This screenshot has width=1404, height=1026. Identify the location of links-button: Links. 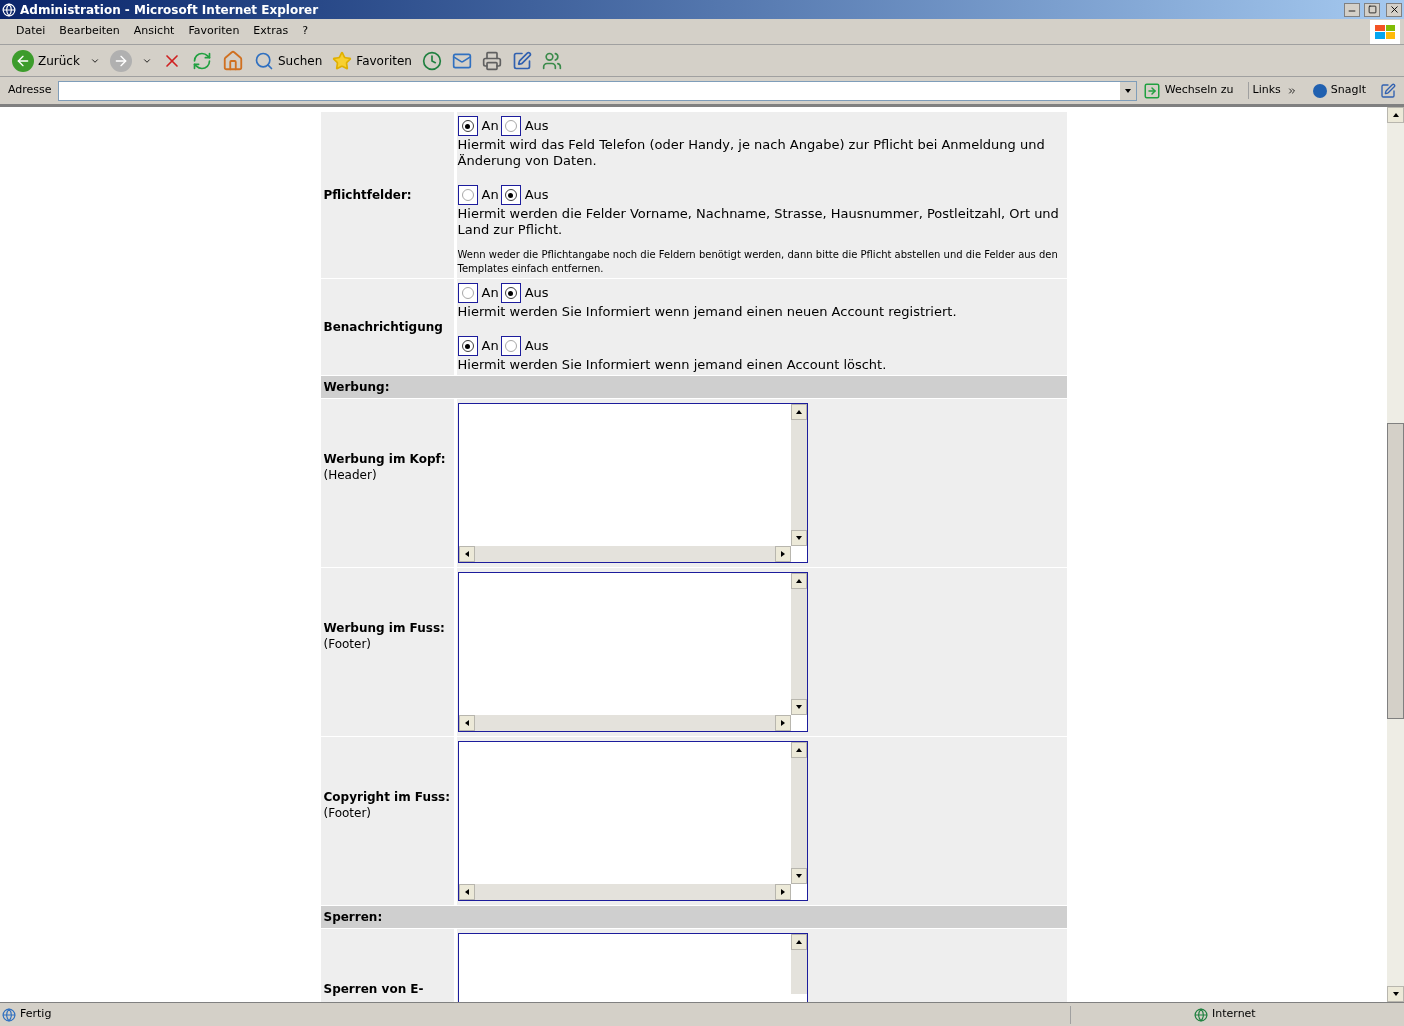
(1264, 90).